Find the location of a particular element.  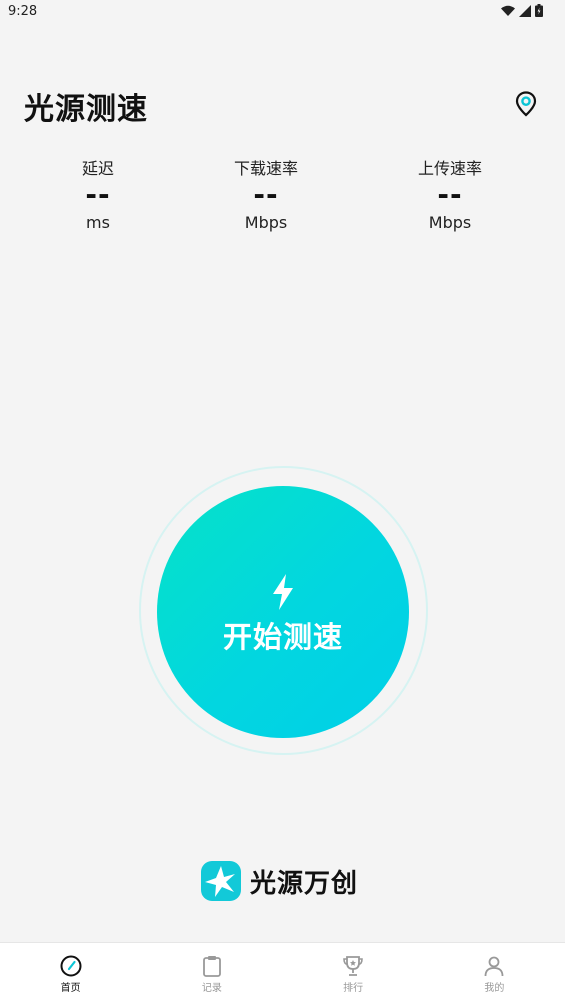

trophy-icon is located at coordinates (353, 966).